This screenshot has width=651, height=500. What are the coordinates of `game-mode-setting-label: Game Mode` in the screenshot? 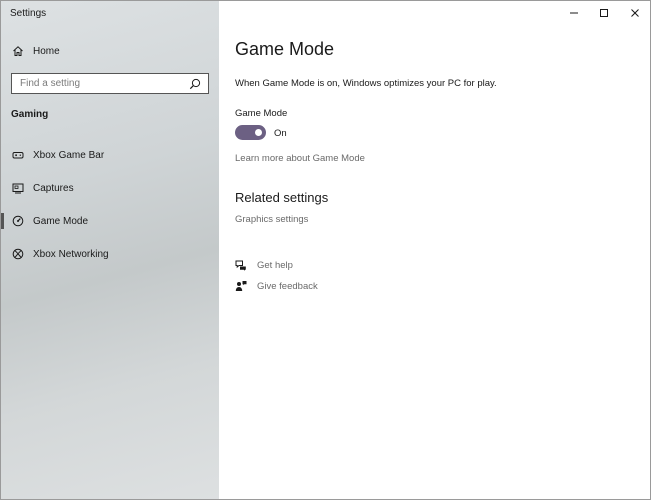 It's located at (261, 113).